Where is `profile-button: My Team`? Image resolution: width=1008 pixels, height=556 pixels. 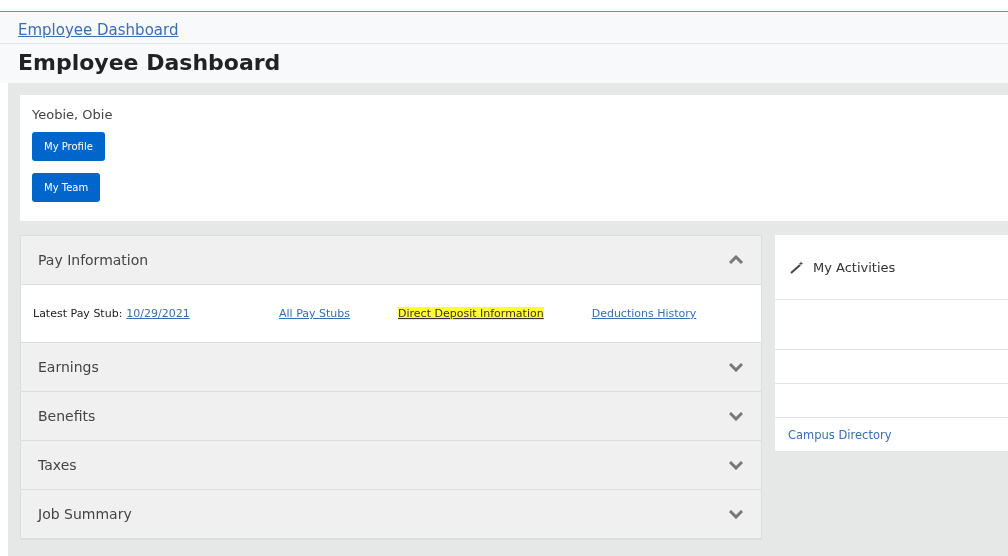 profile-button: My Team is located at coordinates (66, 187).